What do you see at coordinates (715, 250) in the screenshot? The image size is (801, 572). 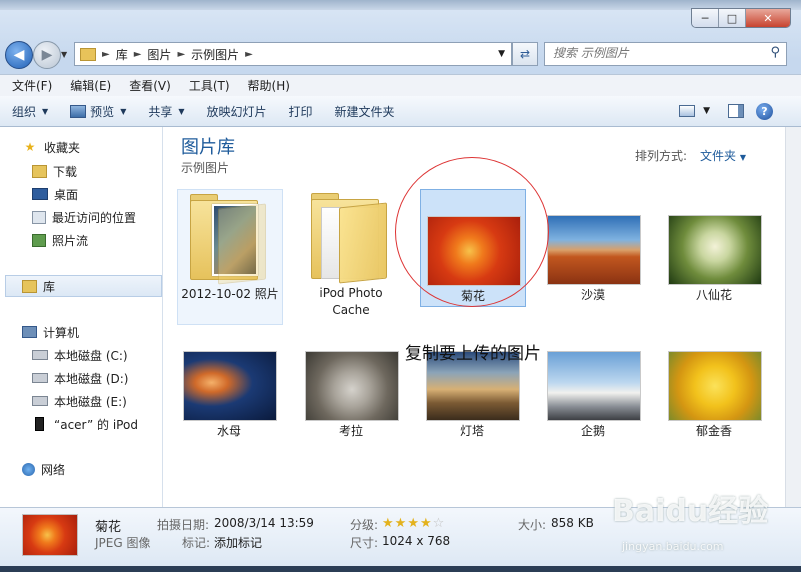 I see `hydrangeas-thumbnail` at bounding box center [715, 250].